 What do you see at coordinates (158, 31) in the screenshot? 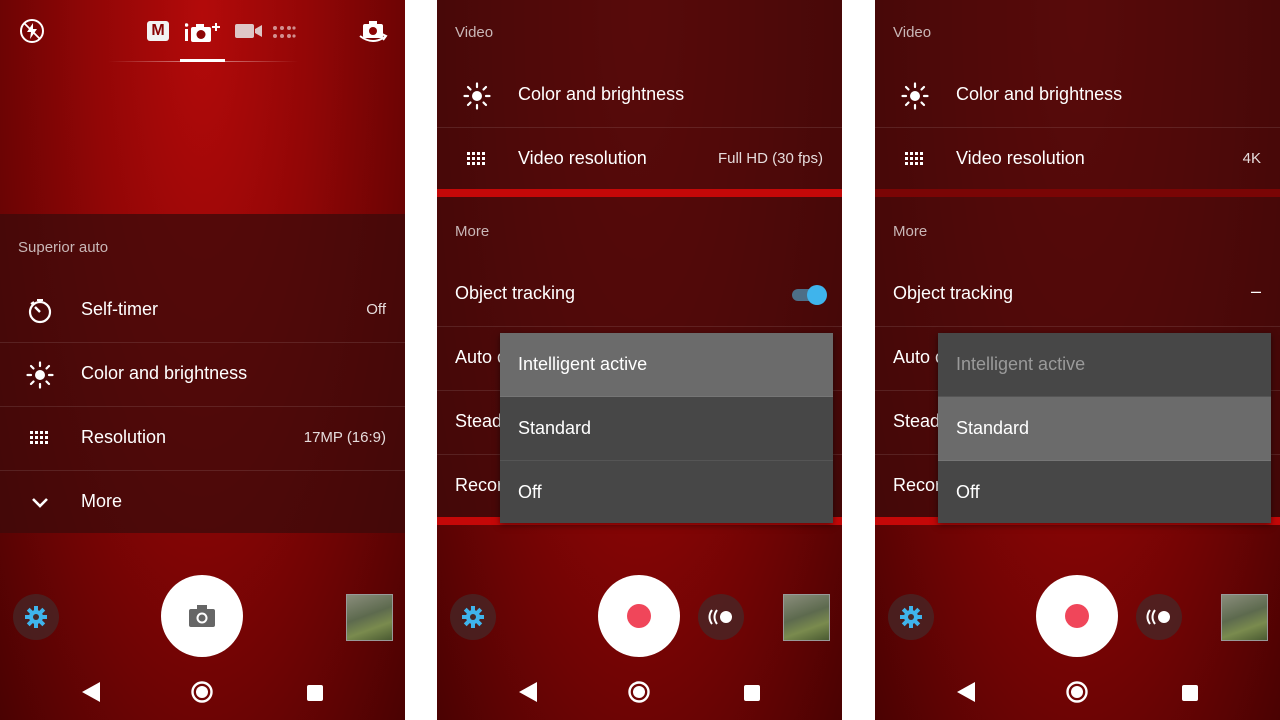
I see `manual-mode-icon: M` at bounding box center [158, 31].